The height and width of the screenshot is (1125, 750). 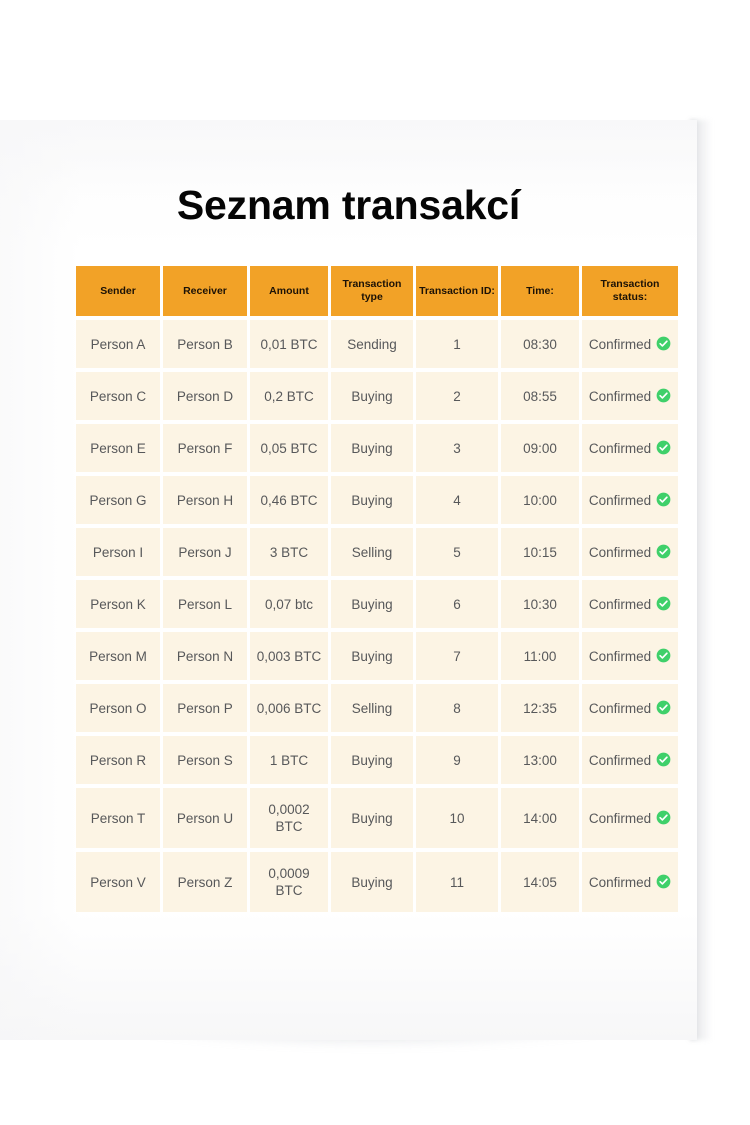 I want to click on cell-transaction-id: 9, so click(x=457, y=760).